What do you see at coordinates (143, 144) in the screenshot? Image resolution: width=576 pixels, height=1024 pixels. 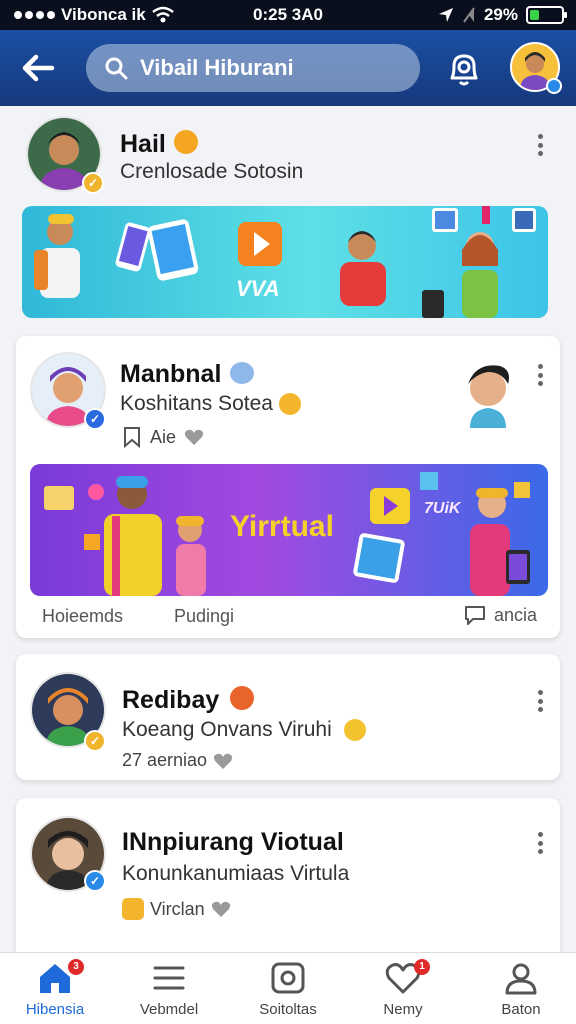 I see `post-author-name: Hail` at bounding box center [143, 144].